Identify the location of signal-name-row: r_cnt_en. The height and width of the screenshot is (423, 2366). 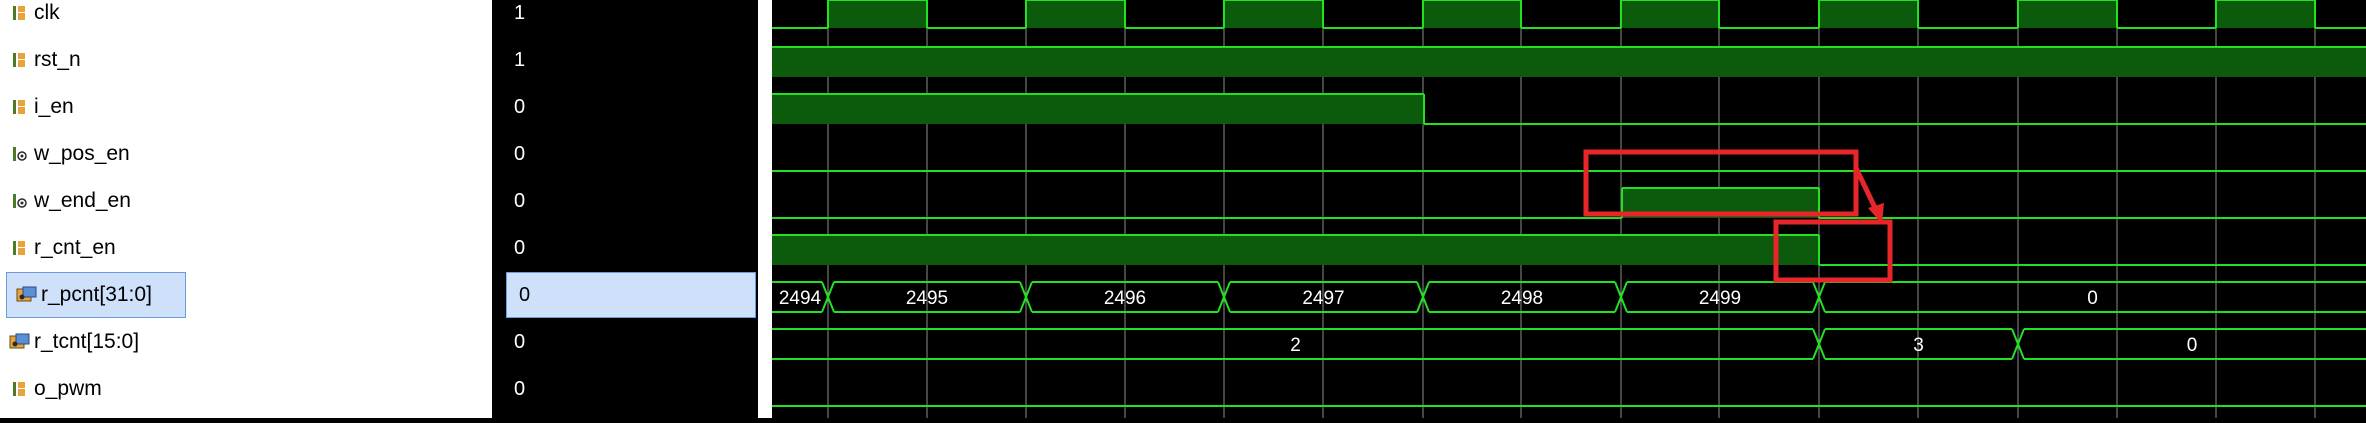
(246, 248).